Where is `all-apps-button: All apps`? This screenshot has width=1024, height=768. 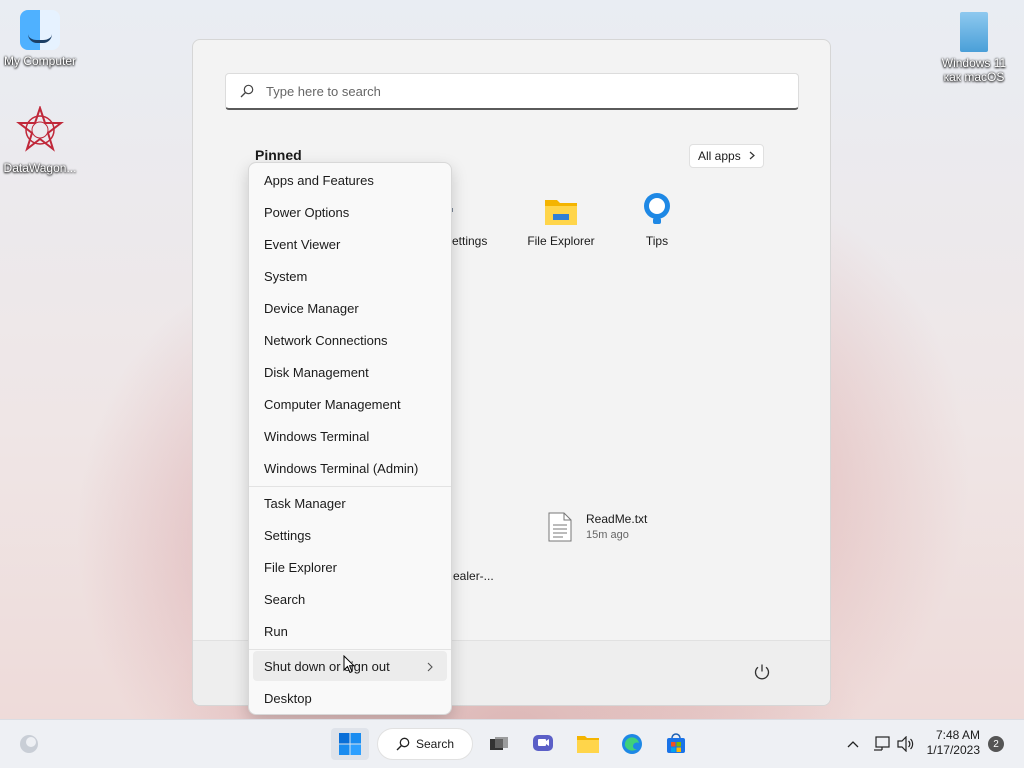
all-apps-button: All apps is located at coordinates (726, 156).